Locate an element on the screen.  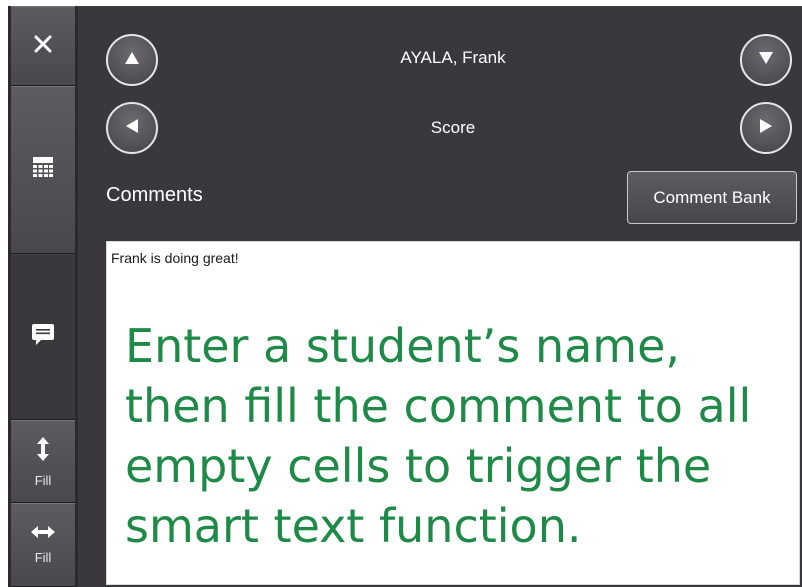
comments-button is located at coordinates (43, 337).